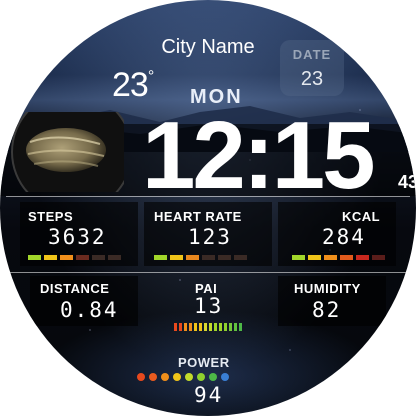  Describe the element at coordinates (338, 257) in the screenshot. I see `kcal-bars` at that location.